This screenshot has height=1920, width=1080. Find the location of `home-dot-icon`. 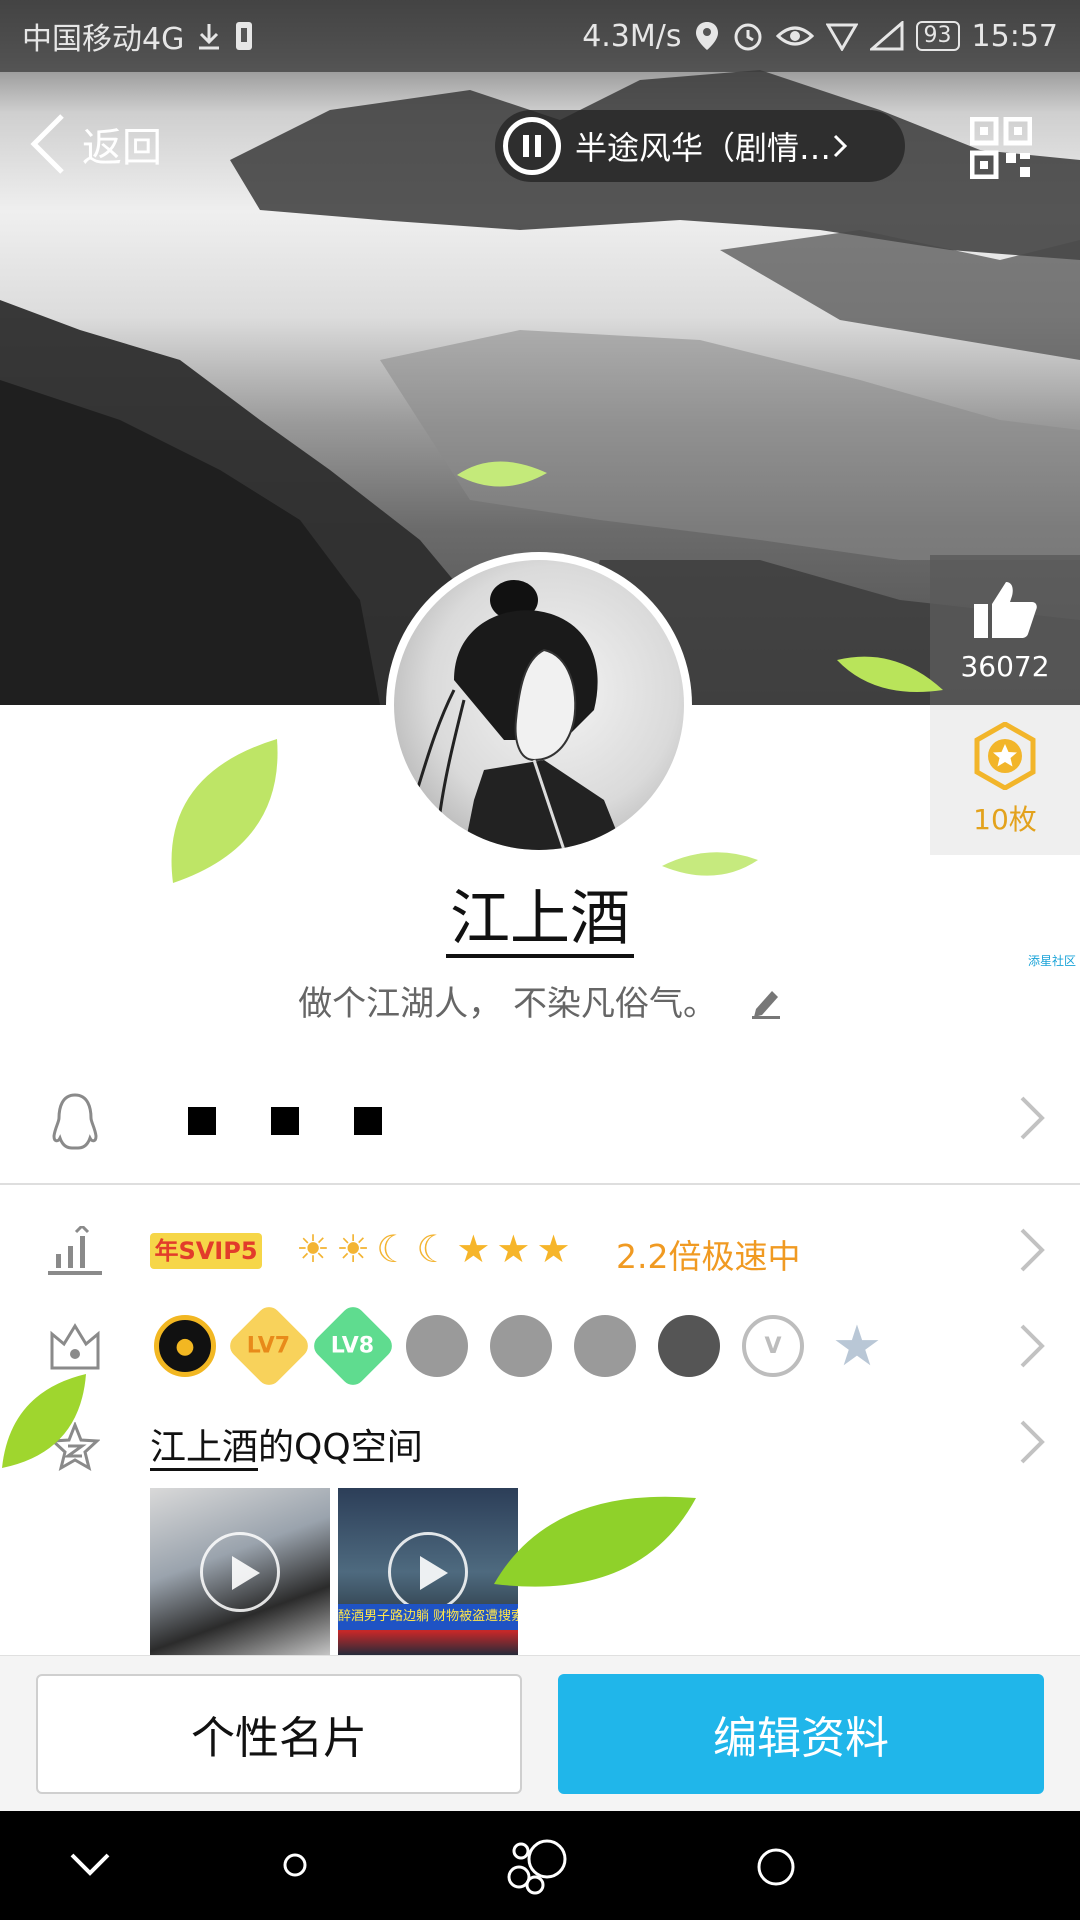

home-dot-icon is located at coordinates (295, 1865).